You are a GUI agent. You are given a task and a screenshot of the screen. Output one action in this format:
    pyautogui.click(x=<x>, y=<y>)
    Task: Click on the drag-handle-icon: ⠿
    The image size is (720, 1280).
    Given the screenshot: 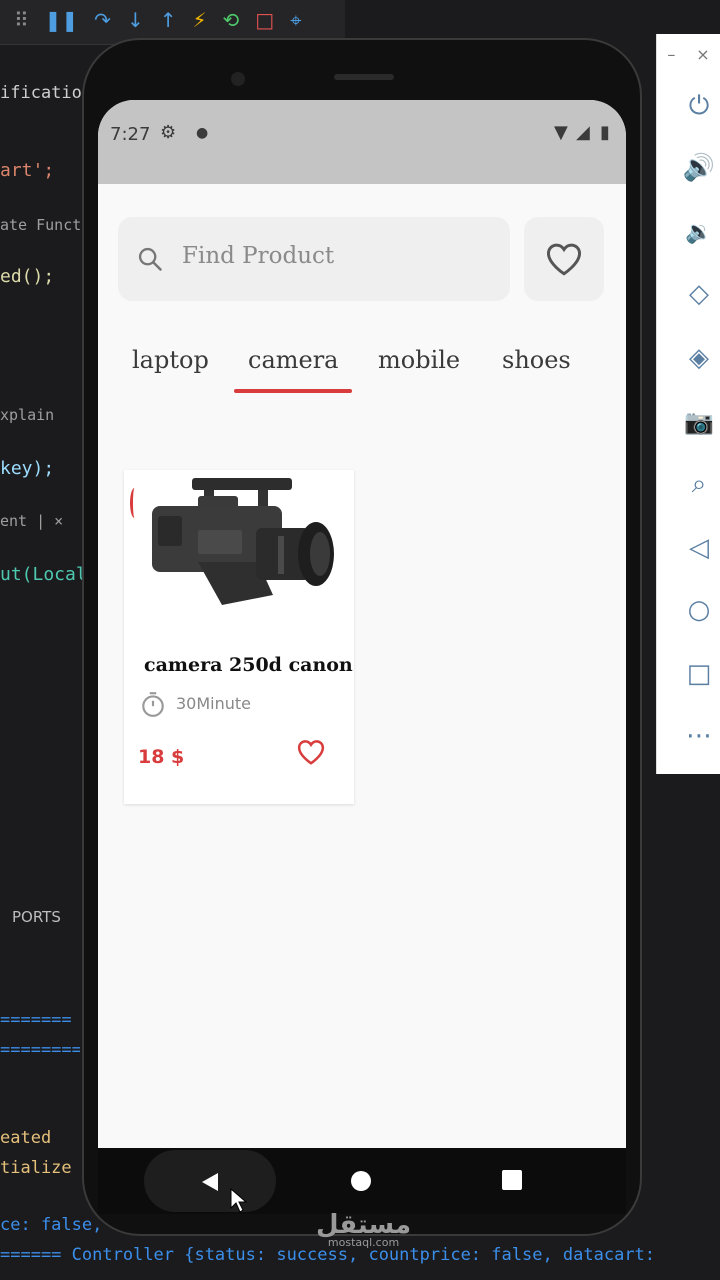 What is the action you would take?
    pyautogui.click(x=21, y=20)
    